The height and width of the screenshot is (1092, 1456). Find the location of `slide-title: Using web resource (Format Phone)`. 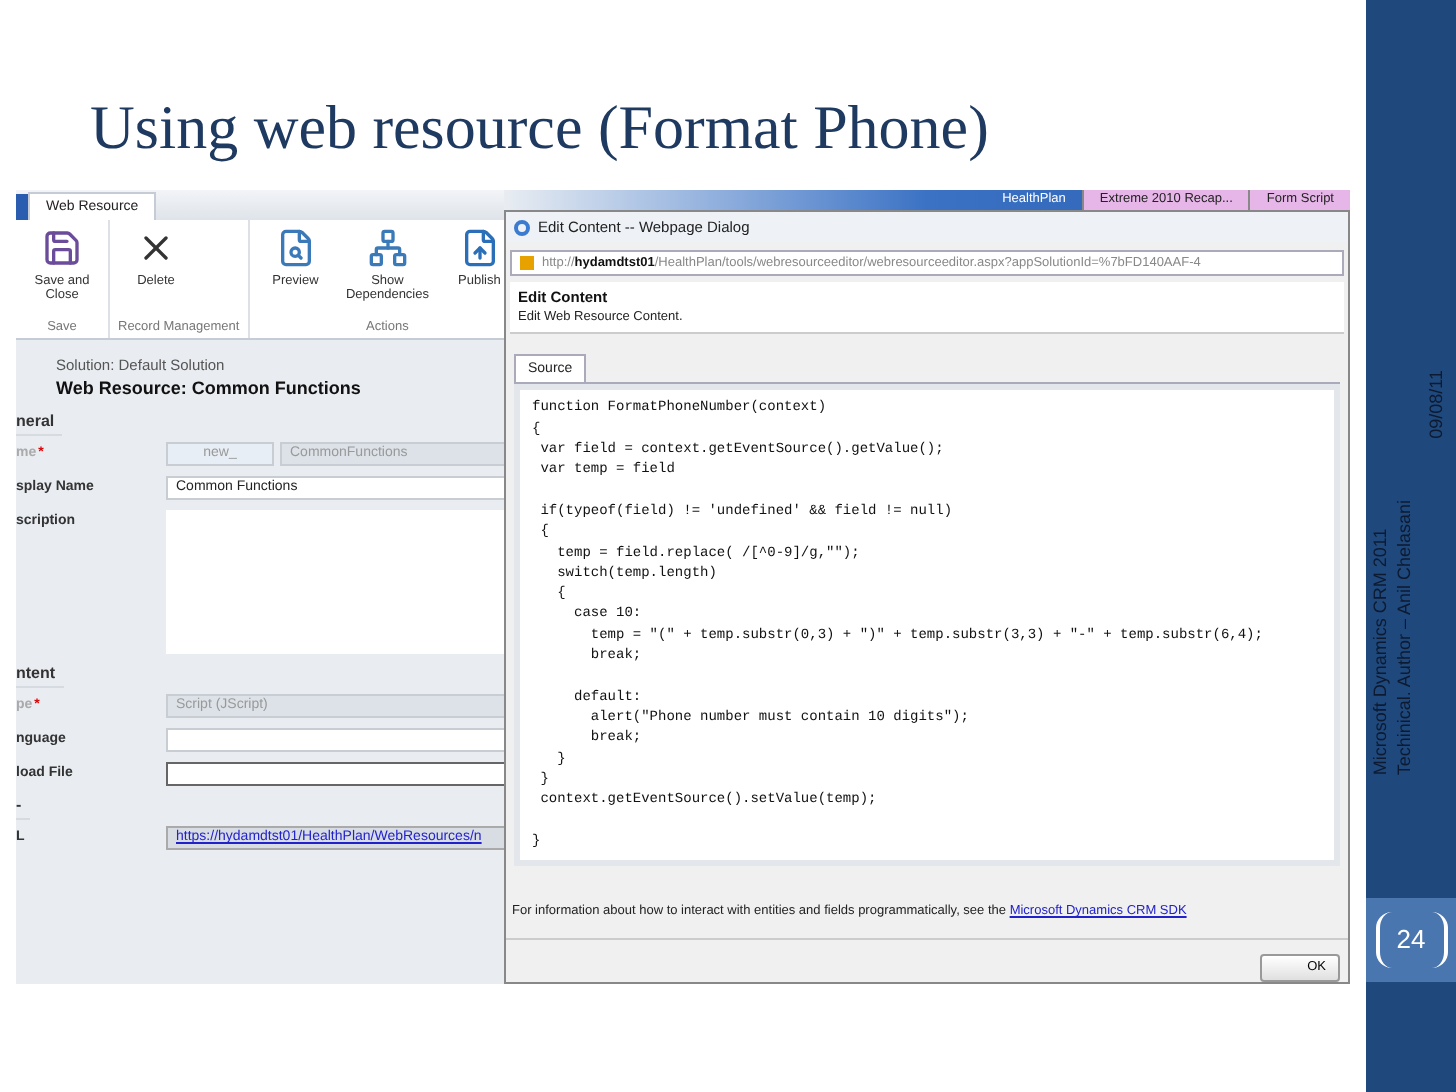

slide-title: Using web resource (Format Phone) is located at coordinates (540, 128).